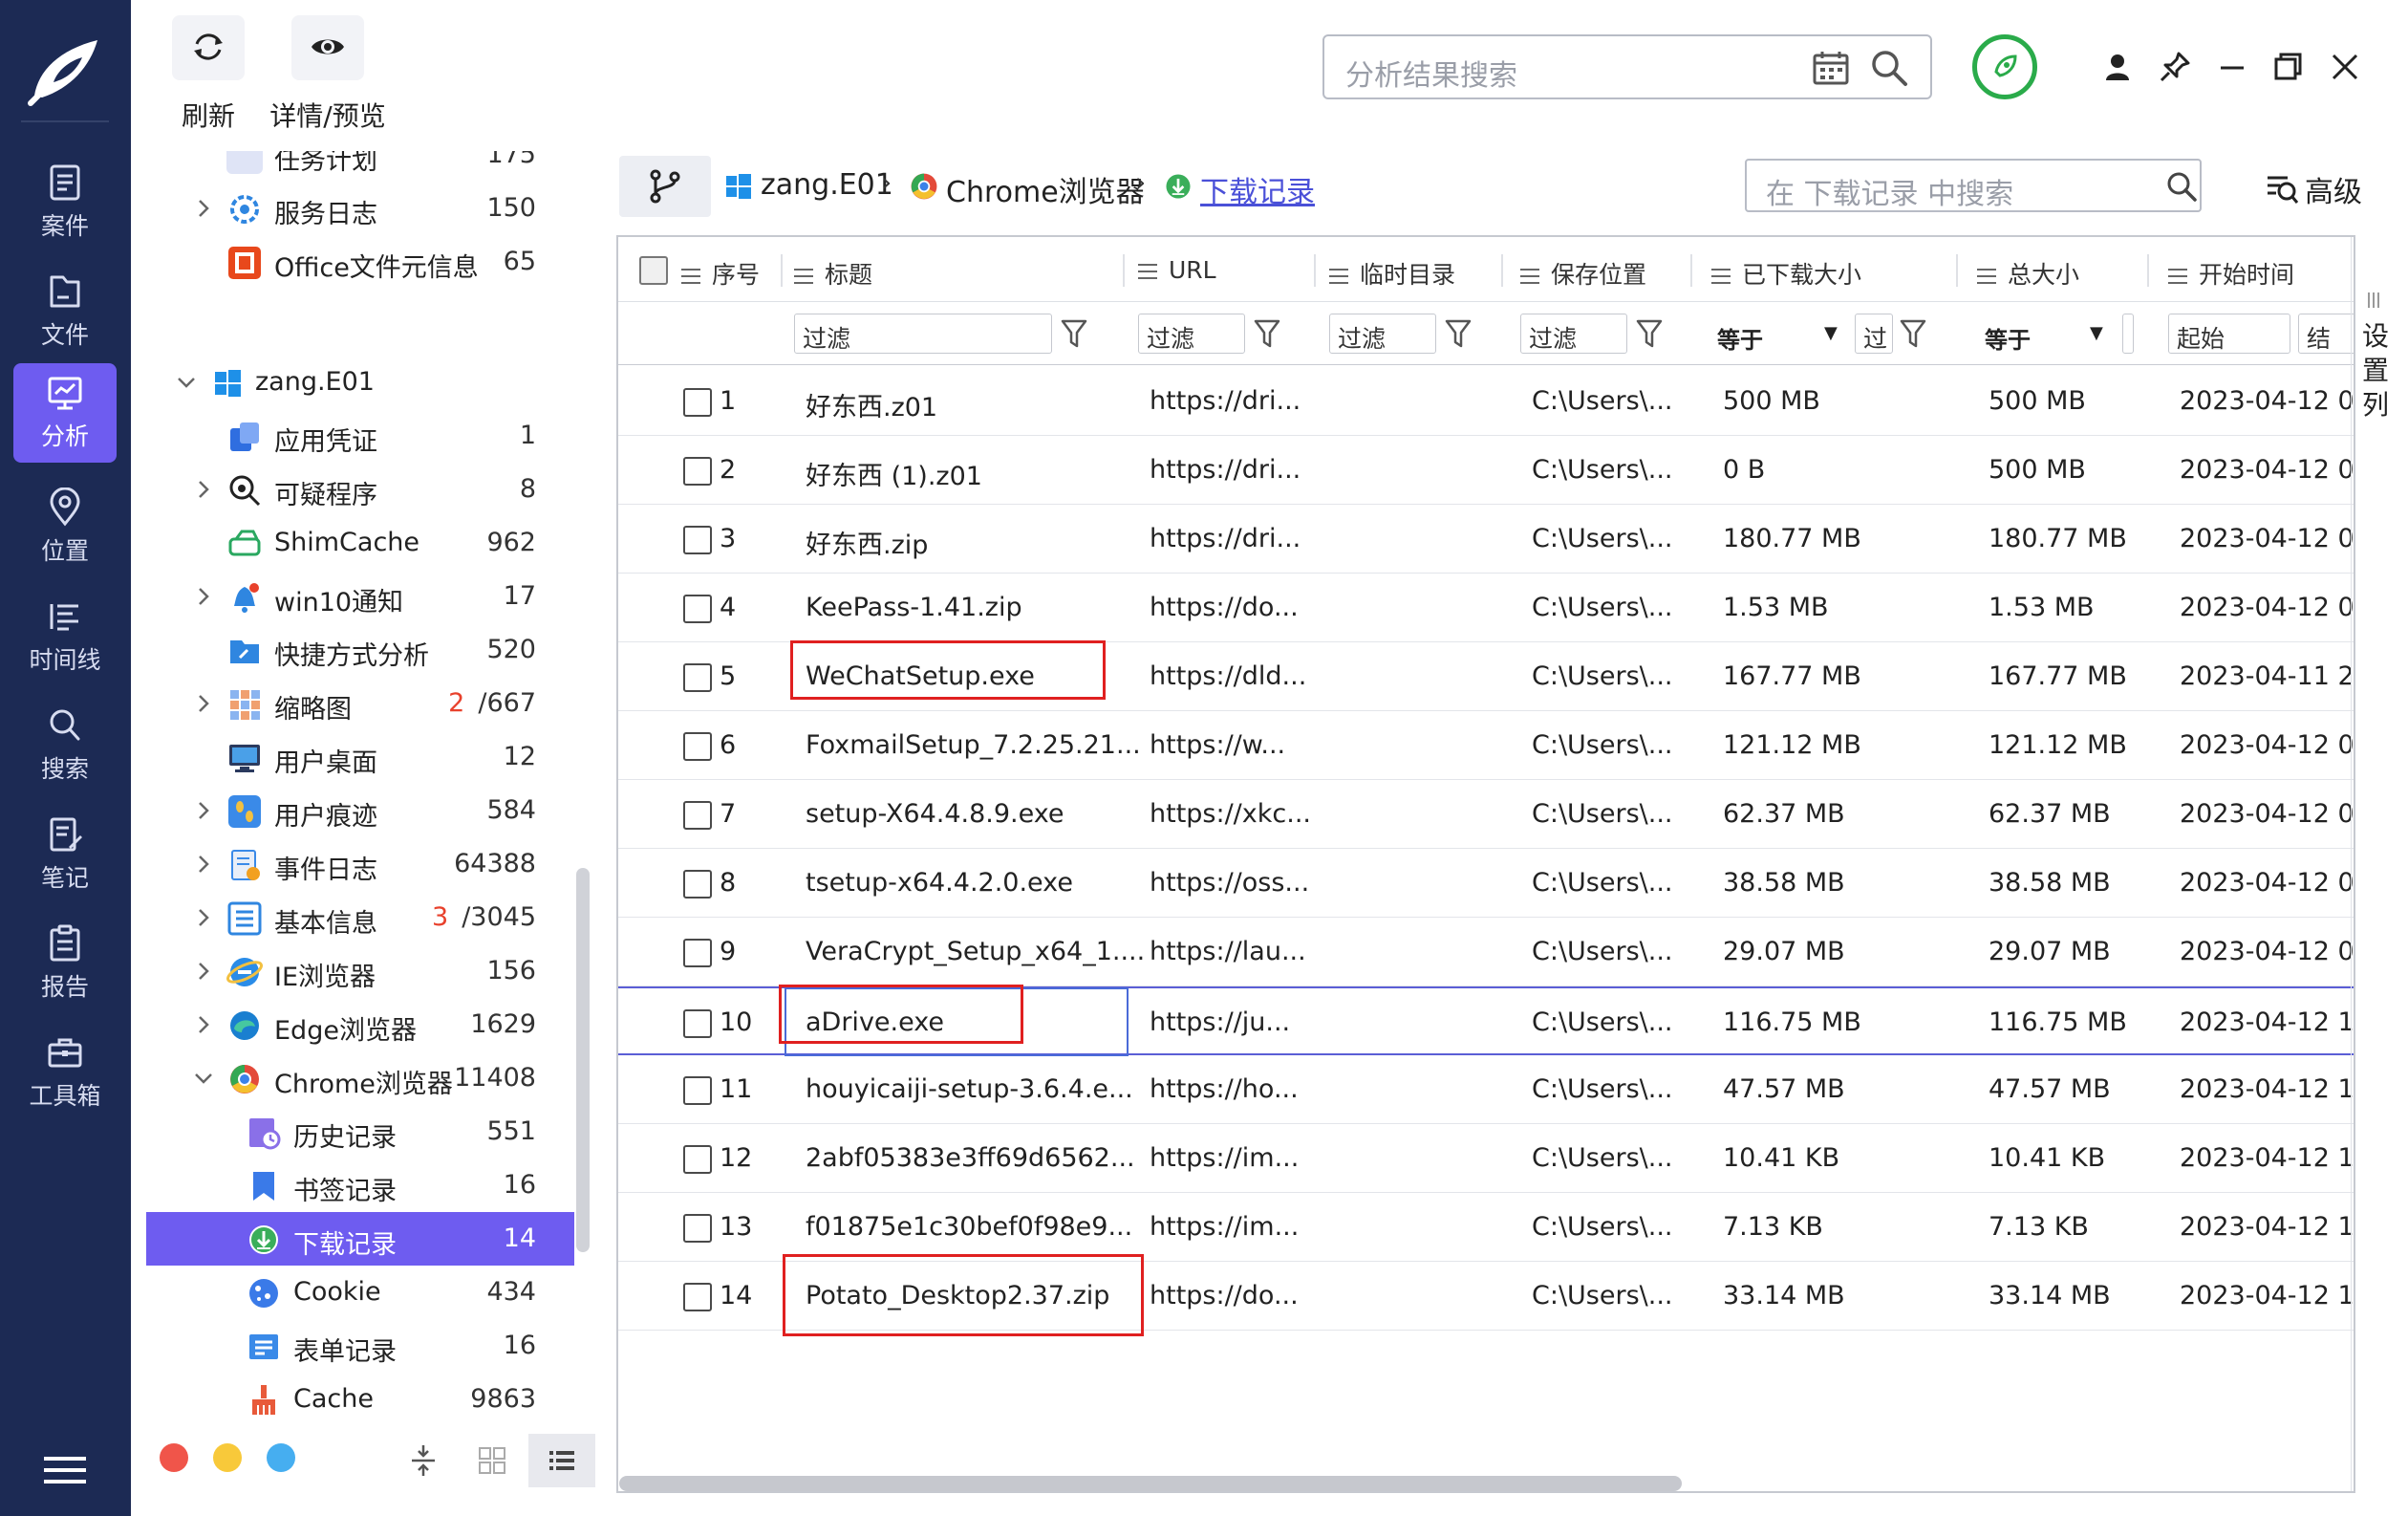  Describe the element at coordinates (65, 854) in the screenshot. I see `nav-item-note: 笔记` at that location.